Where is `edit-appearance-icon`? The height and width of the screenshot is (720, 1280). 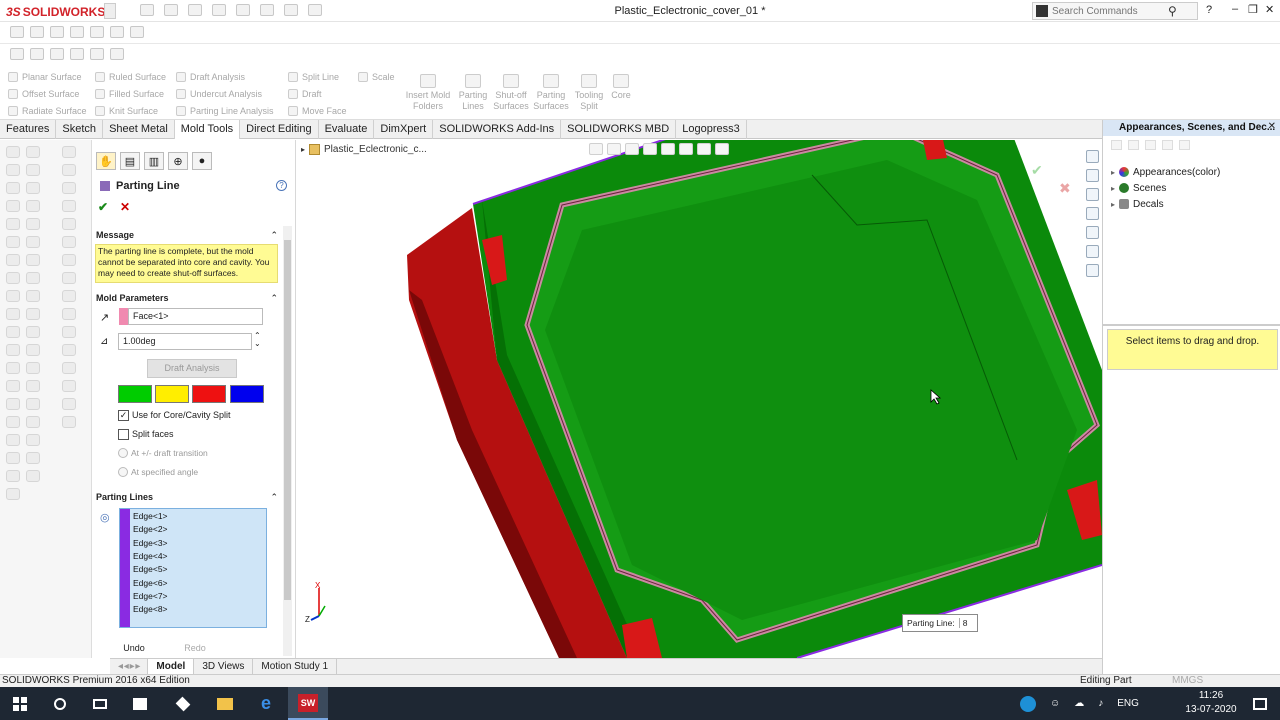
edit-appearance-icon is located at coordinates (722, 149).